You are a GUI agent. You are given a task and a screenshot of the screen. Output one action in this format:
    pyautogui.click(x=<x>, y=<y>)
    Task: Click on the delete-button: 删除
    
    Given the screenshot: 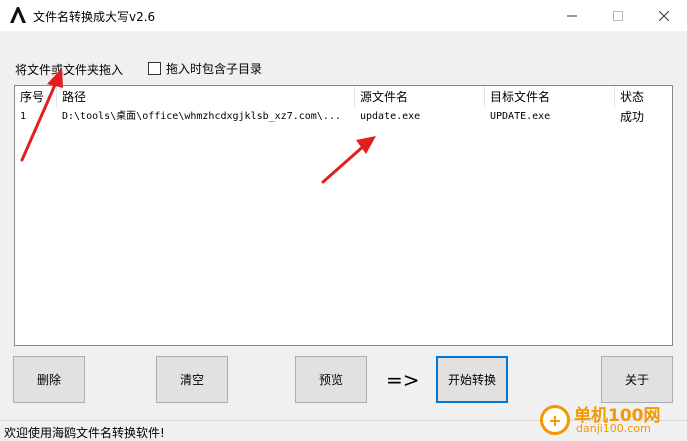 What is the action you would take?
    pyautogui.click(x=49, y=379)
    